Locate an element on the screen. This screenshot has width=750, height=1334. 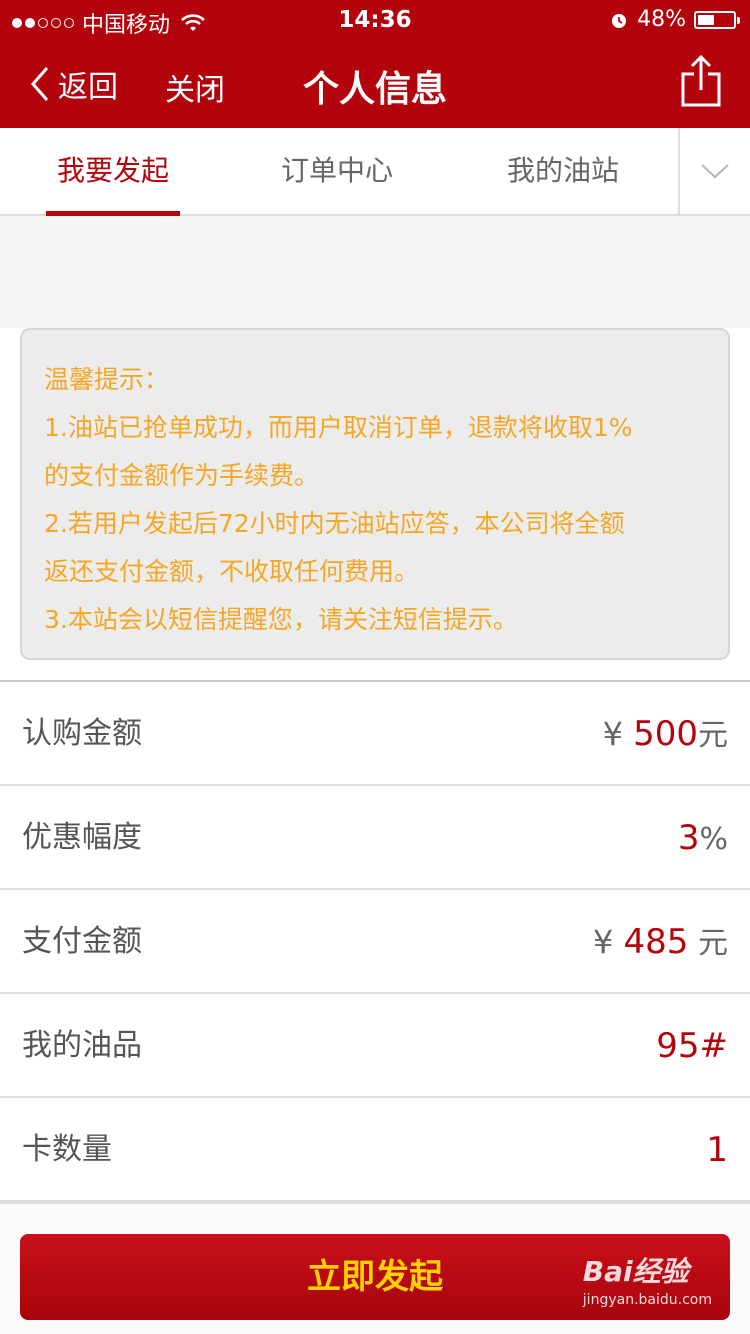
row-value: 1 is located at coordinates (717, 1150).